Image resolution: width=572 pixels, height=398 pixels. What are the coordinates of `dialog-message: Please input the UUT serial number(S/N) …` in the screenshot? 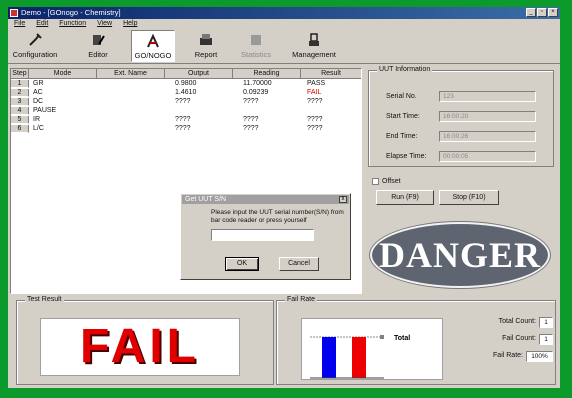 It's located at (277, 216).